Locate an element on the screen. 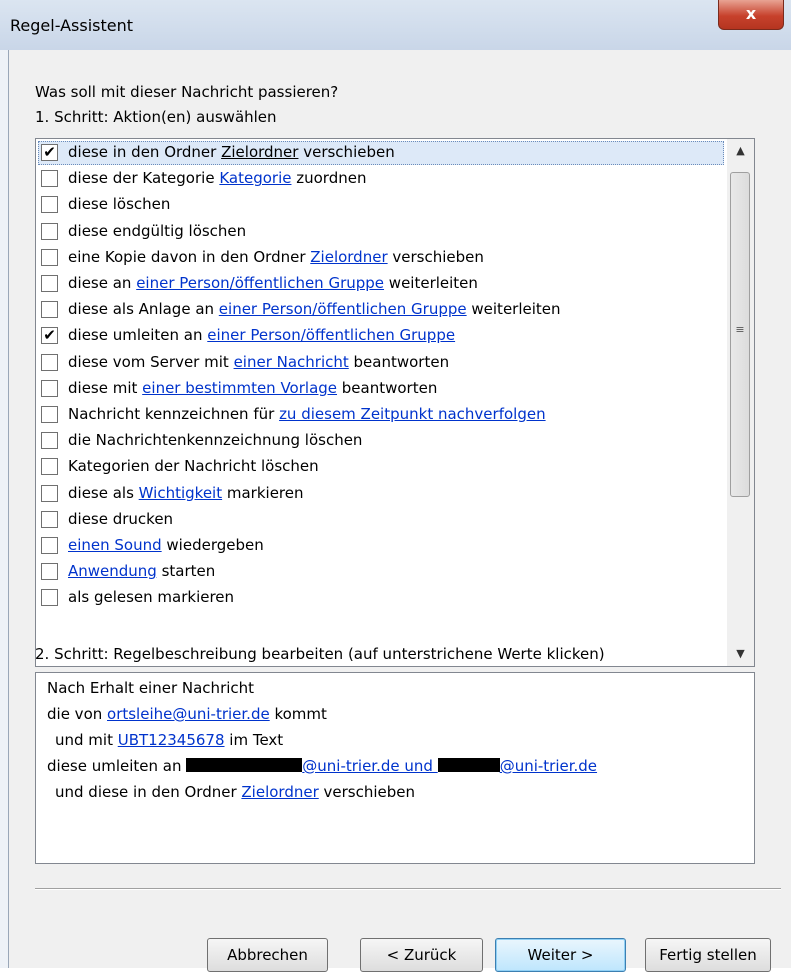  action-label: Kategorien der Nachricht löschen is located at coordinates (193, 466).